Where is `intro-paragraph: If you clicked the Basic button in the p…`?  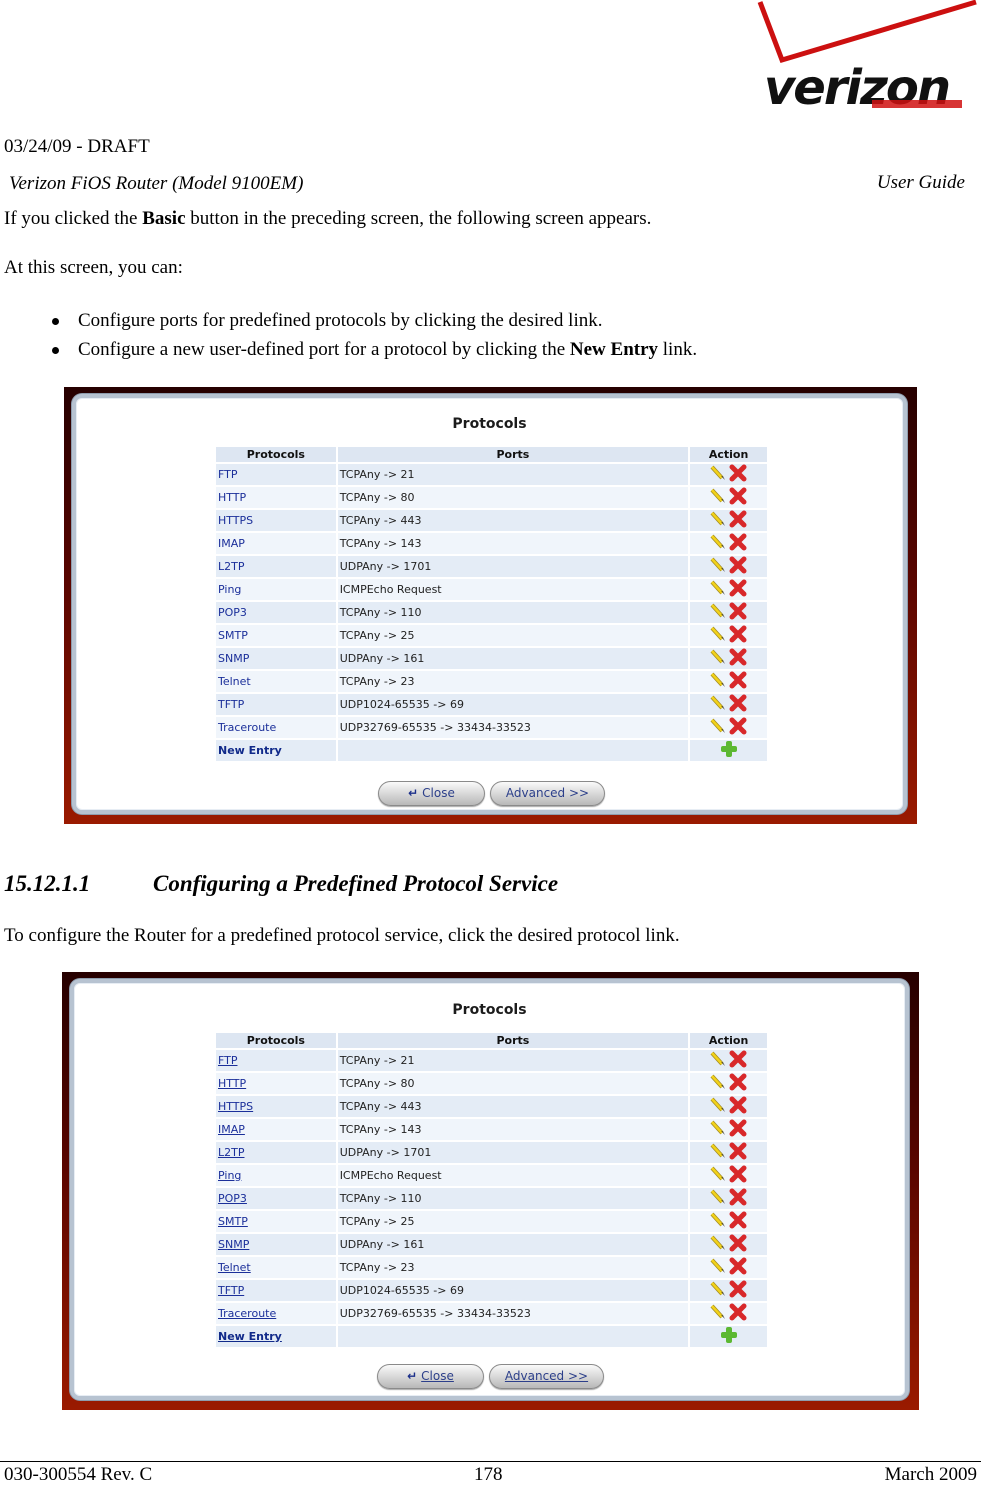 intro-paragraph: If you clicked the Basic button in the p… is located at coordinates (327, 219).